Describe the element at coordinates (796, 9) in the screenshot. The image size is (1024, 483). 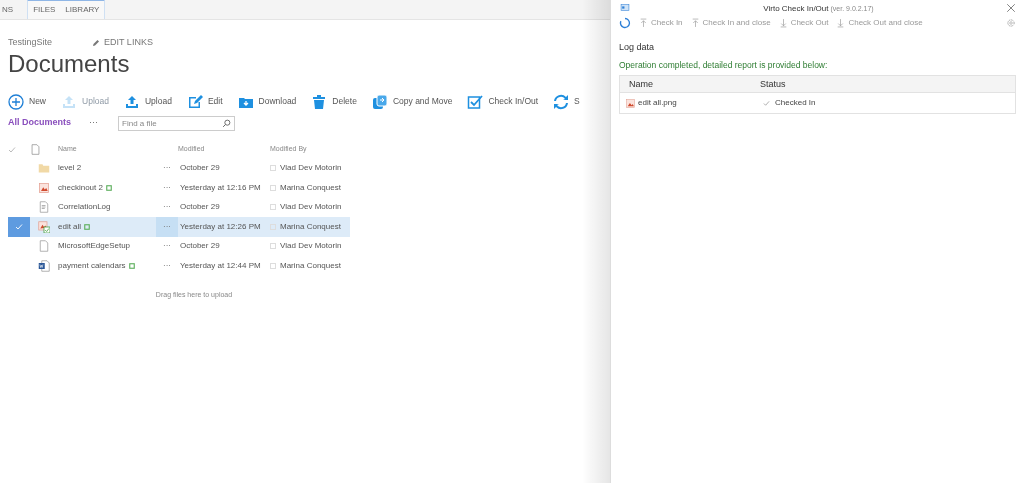
I see `panel-title: Virto Check In/Out` at that location.